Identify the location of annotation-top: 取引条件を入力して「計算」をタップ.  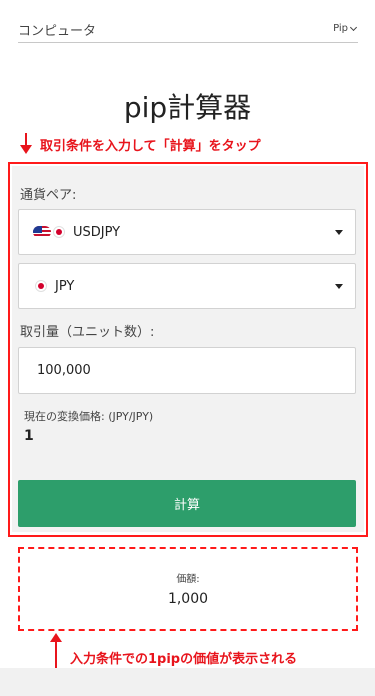
(140, 144).